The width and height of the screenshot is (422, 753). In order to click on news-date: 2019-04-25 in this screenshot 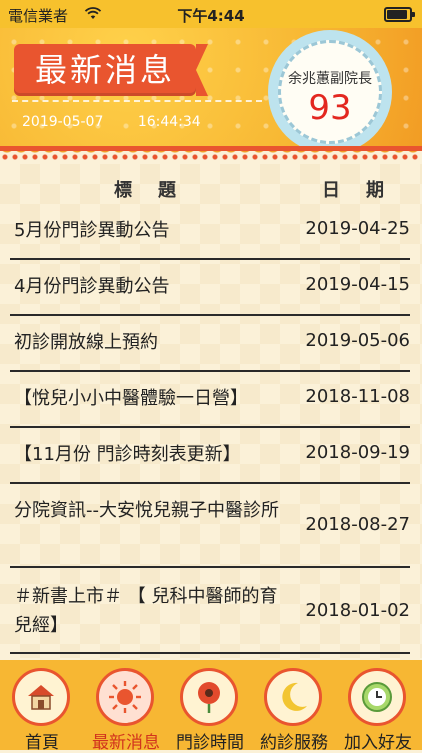, I will do `click(357, 228)`.